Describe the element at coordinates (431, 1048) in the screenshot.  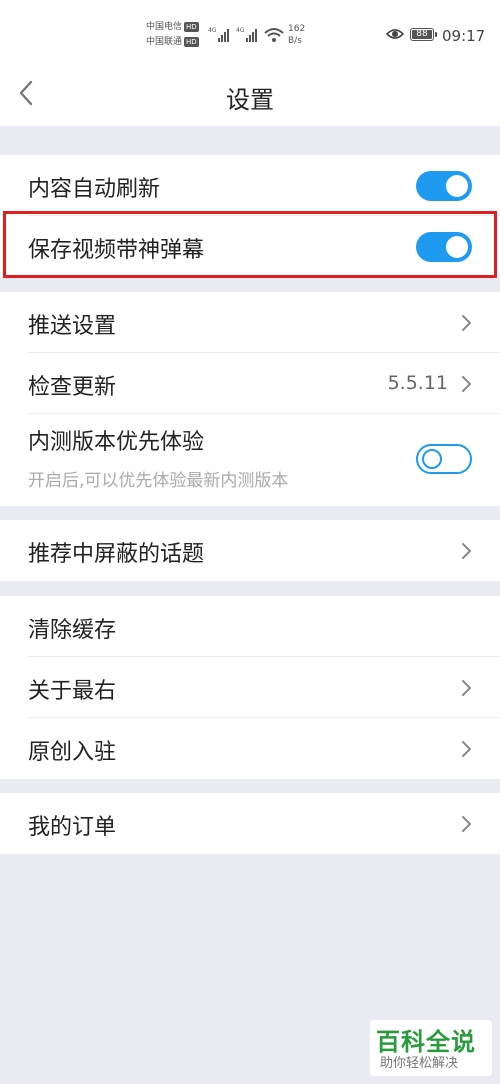
I see `watermark-logo: 百科全说 助你轻松解决` at that location.